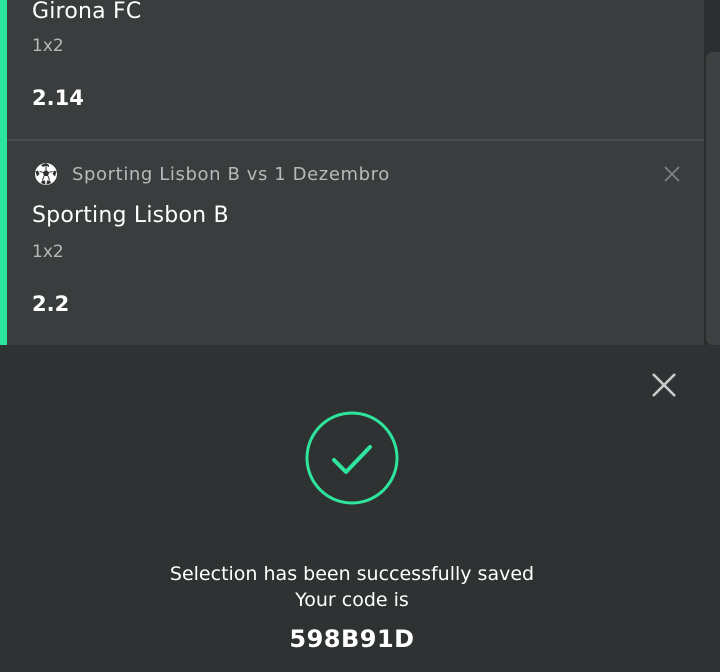 The width and height of the screenshot is (720, 672). Describe the element at coordinates (713, 198) in the screenshot. I see `scrollbar-thumb` at that location.